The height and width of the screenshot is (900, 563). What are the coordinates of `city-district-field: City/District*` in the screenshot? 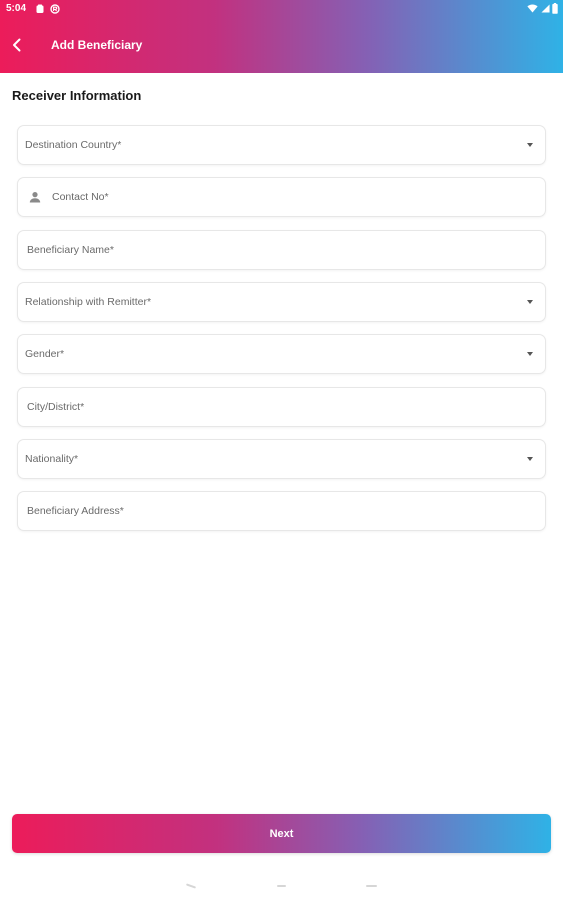 It's located at (281, 407).